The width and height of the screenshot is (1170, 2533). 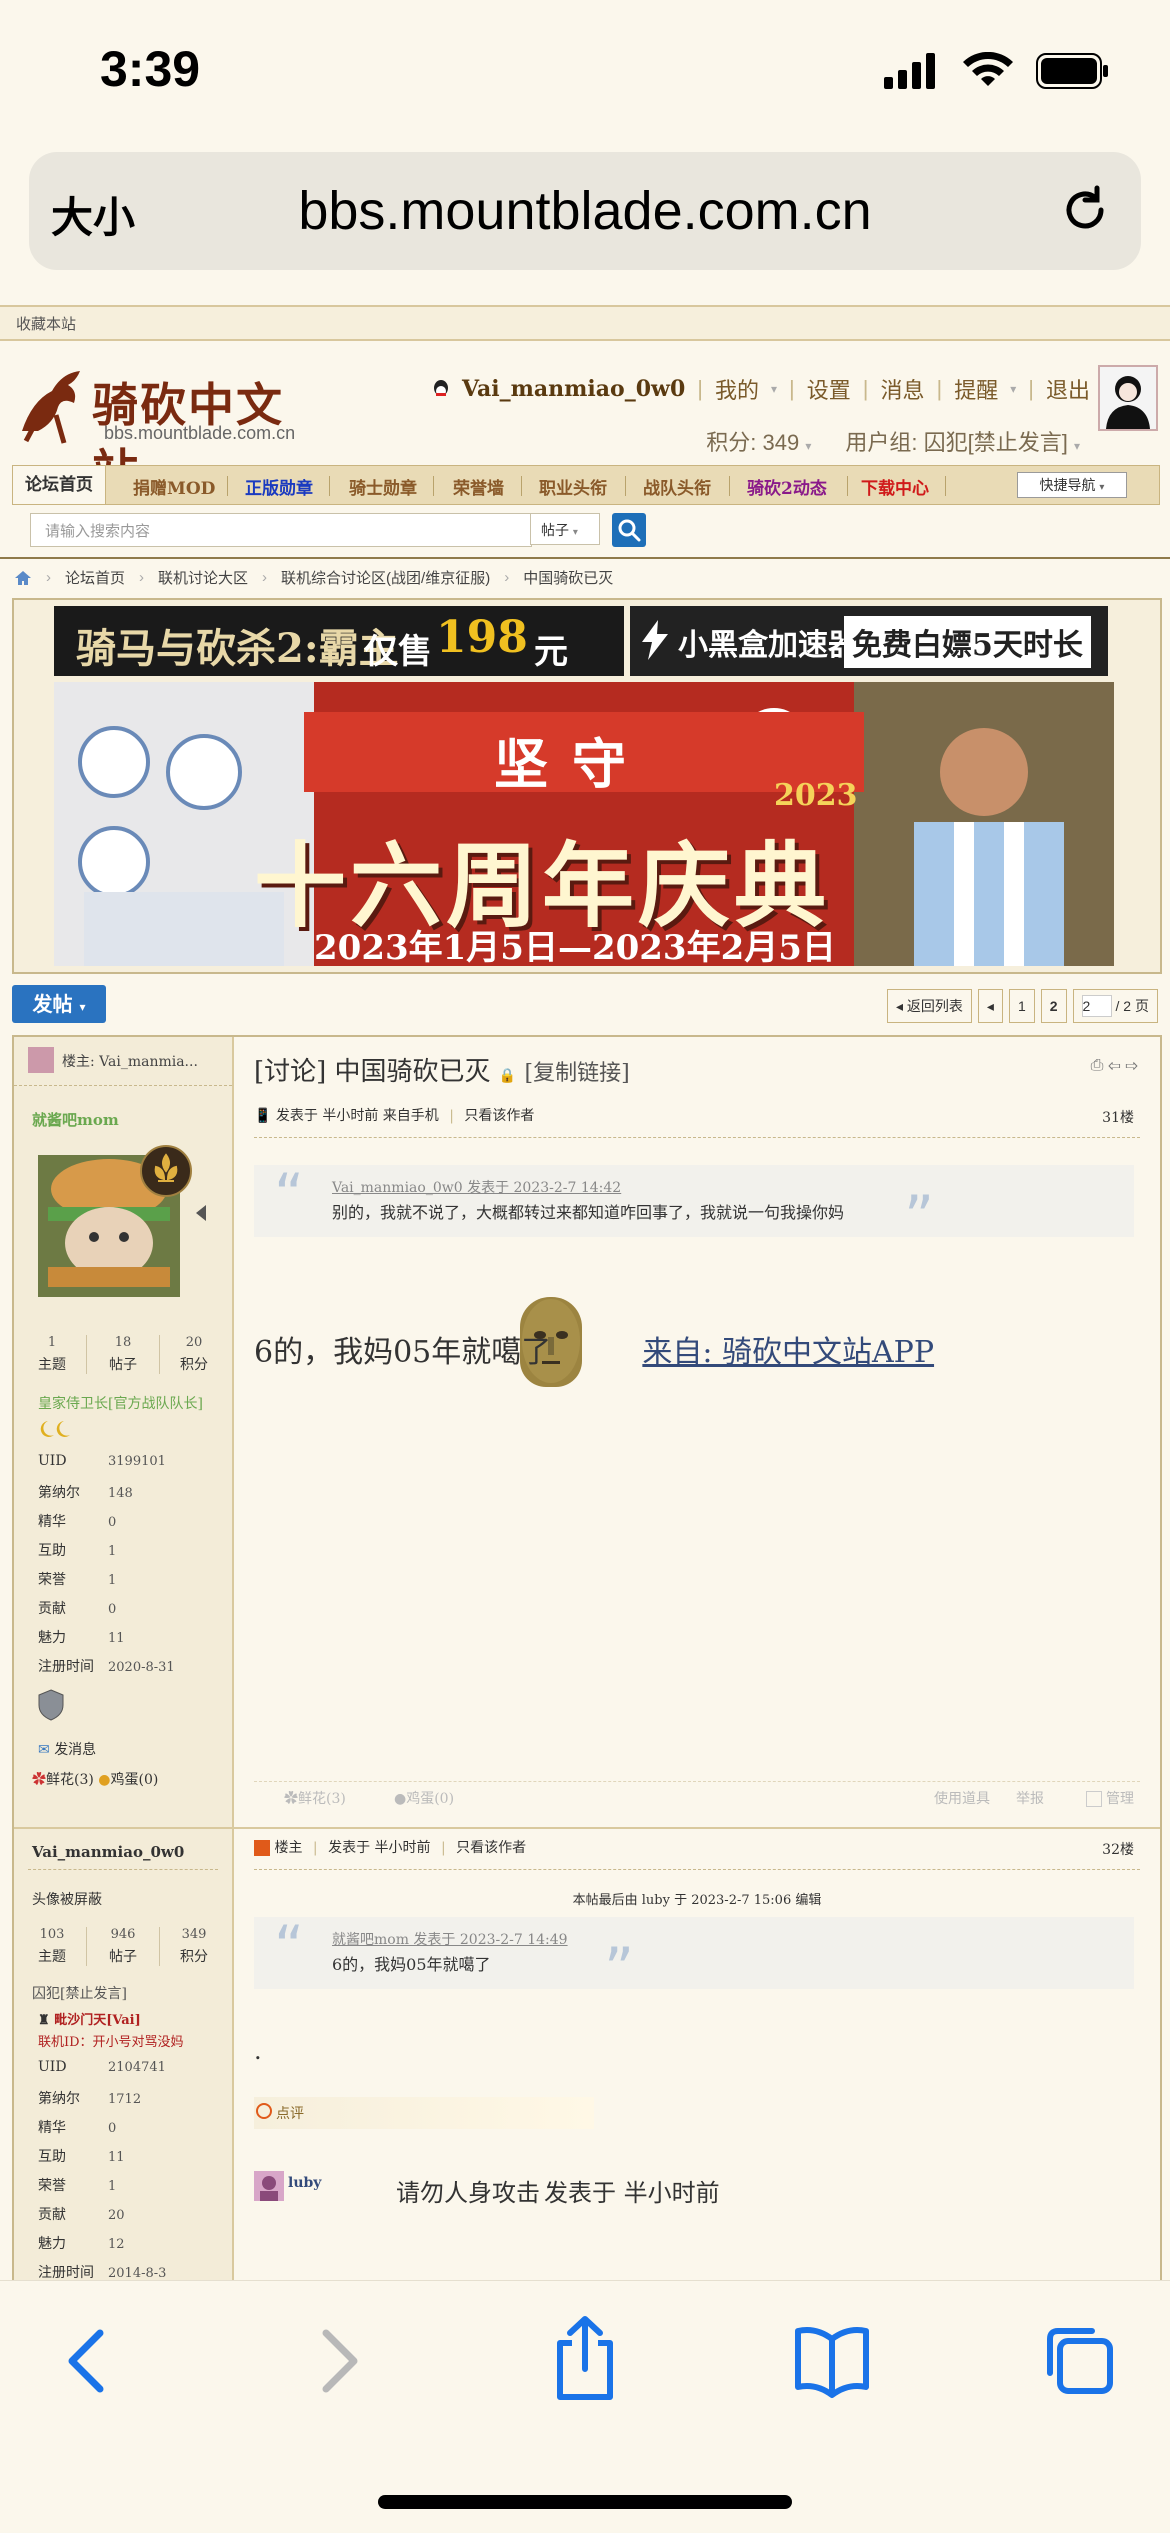 I want to click on open-quote-icon: “, so click(x=289, y=1947).